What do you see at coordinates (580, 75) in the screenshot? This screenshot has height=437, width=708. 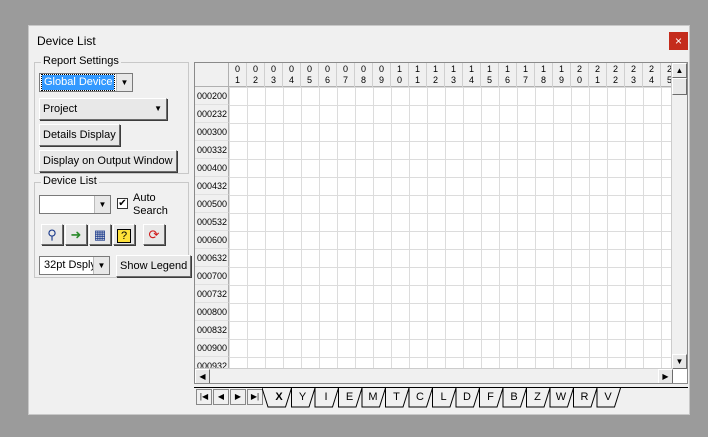 I see `column-header: 2 0` at bounding box center [580, 75].